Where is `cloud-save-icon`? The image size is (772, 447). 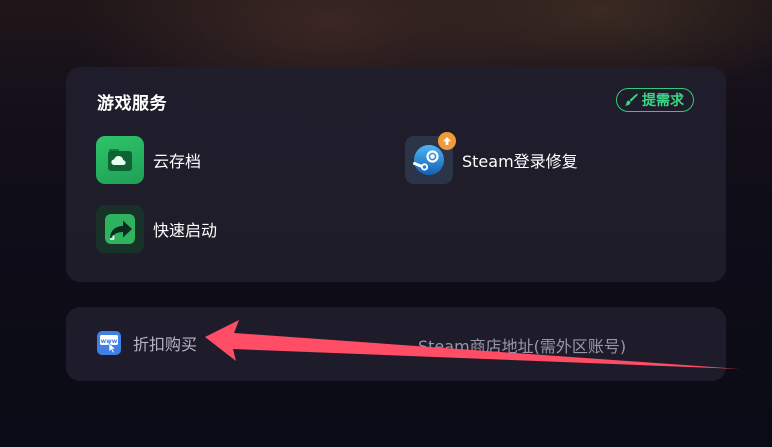 cloud-save-icon is located at coordinates (120, 160).